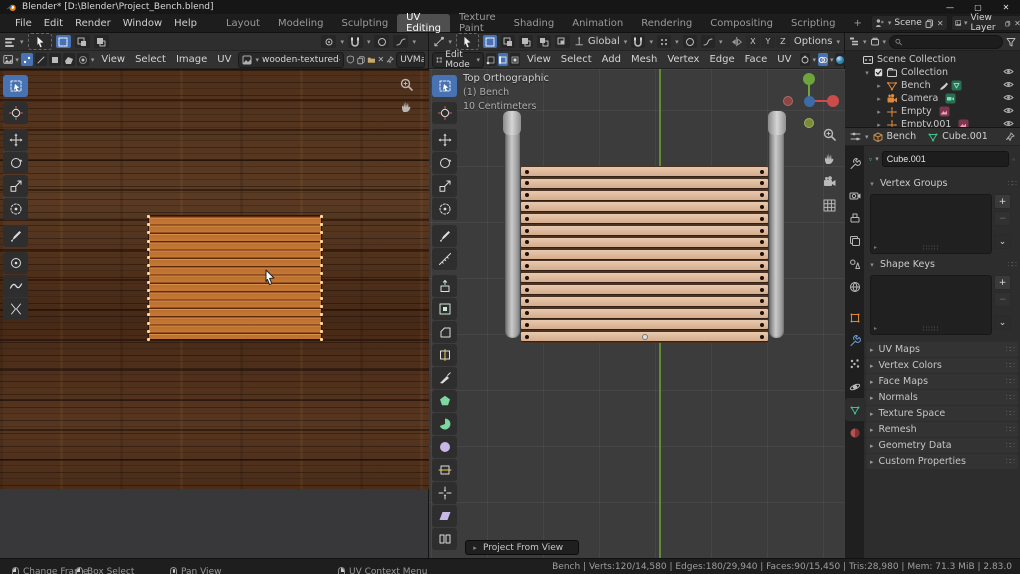 This screenshot has width=1020, height=574. Describe the element at coordinates (813, 41) in the screenshot. I see `options-label: Options` at that location.